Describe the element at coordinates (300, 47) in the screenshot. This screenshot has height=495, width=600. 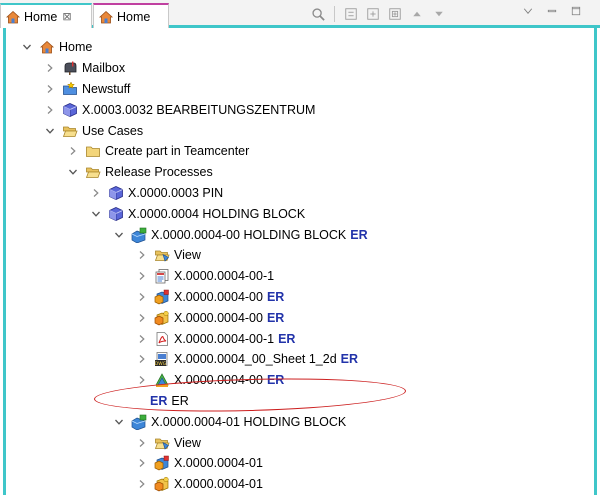
I see `tree-item: Home` at that location.